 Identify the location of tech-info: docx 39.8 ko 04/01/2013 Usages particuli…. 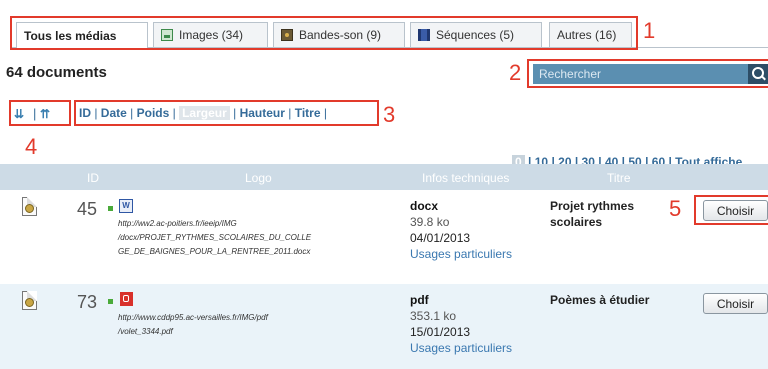
(461, 230).